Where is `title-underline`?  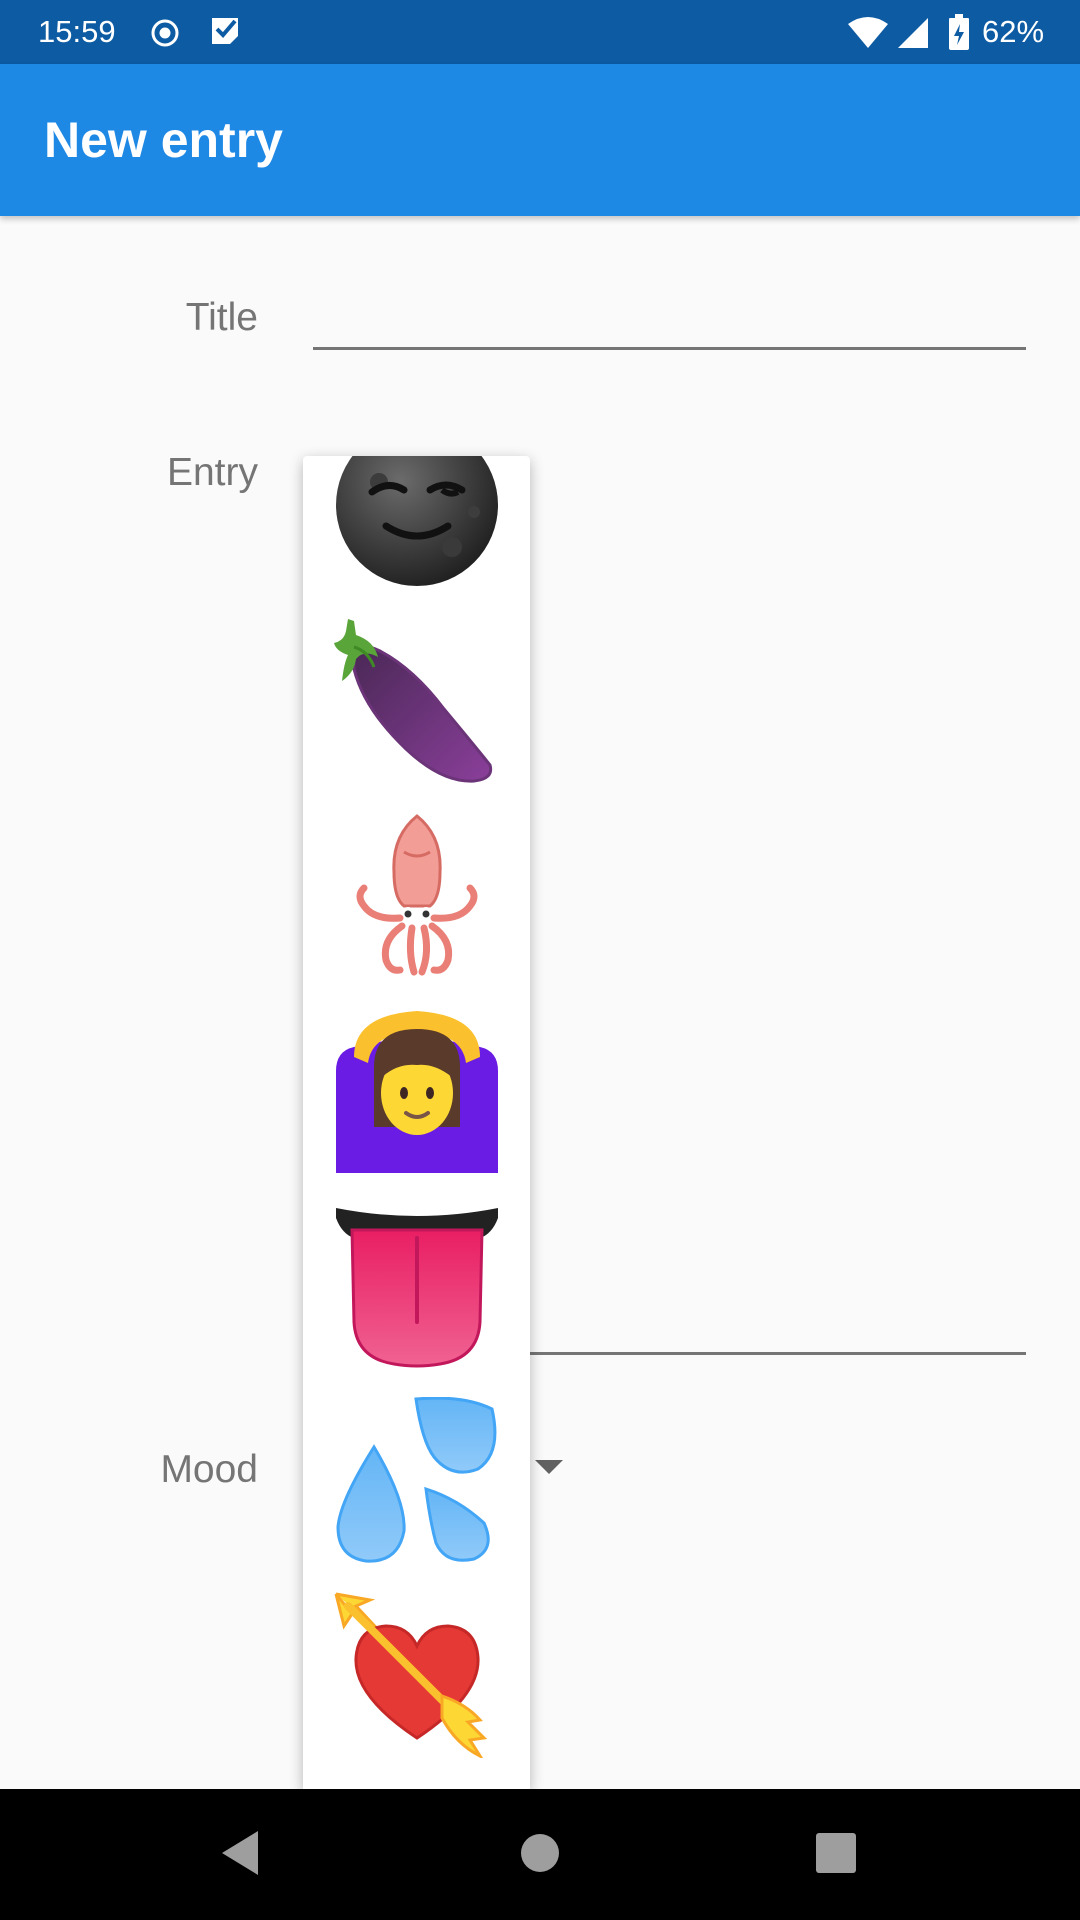 title-underline is located at coordinates (669, 348).